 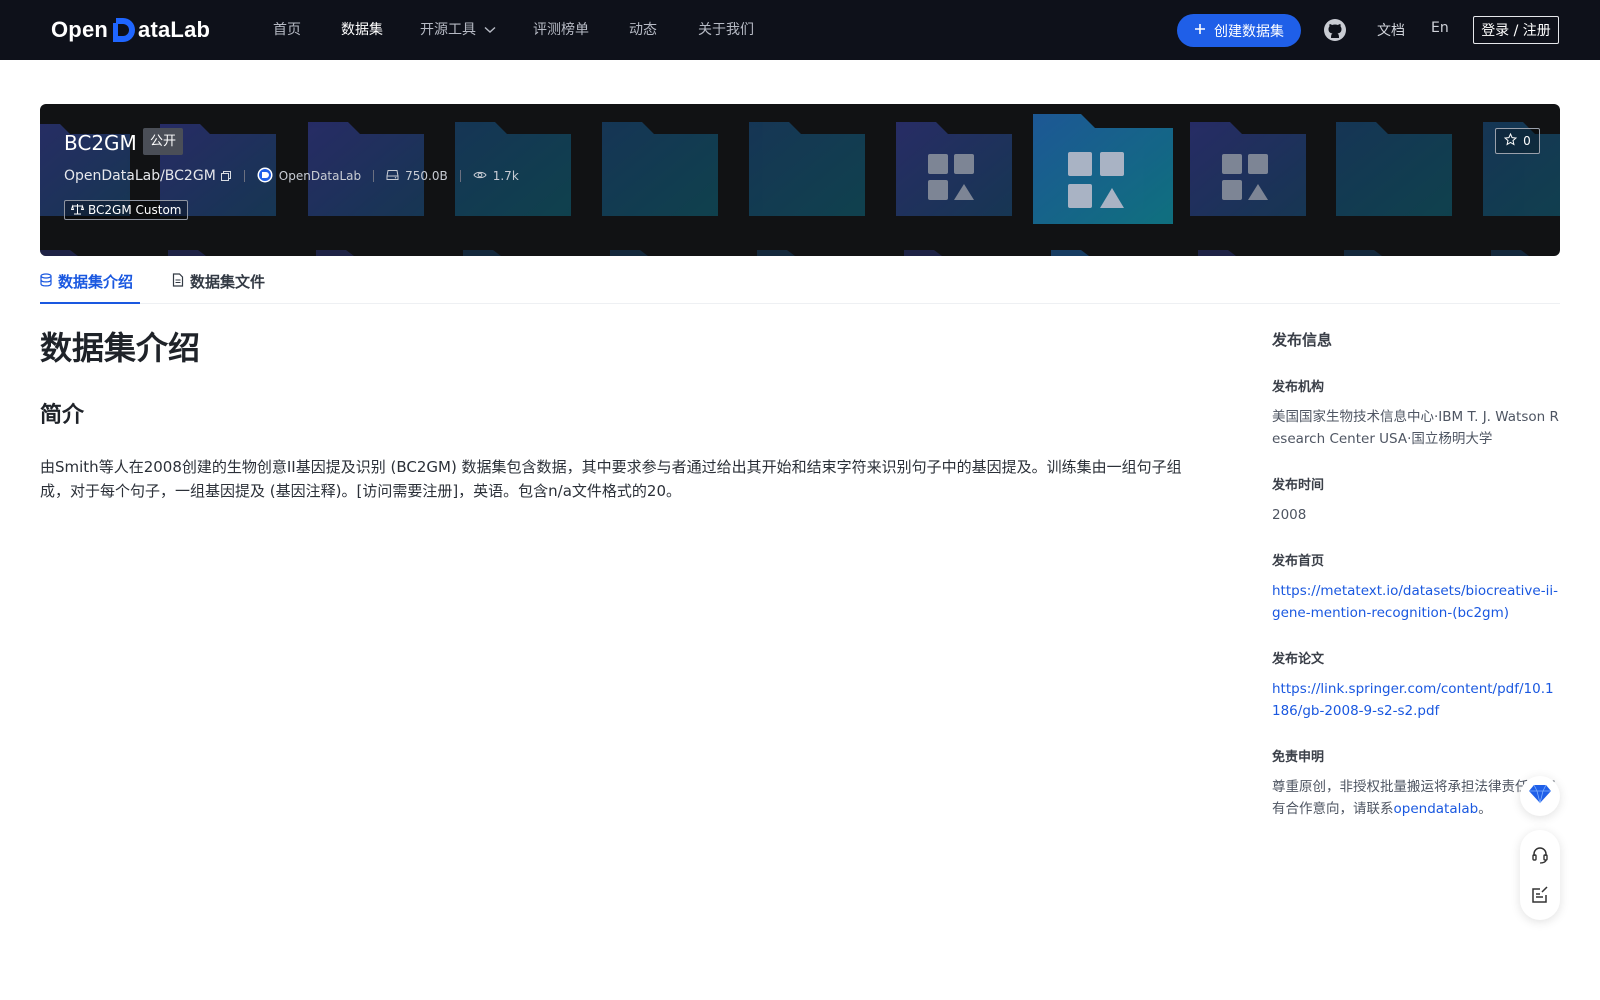 I want to click on star-count: 0, so click(x=1527, y=141).